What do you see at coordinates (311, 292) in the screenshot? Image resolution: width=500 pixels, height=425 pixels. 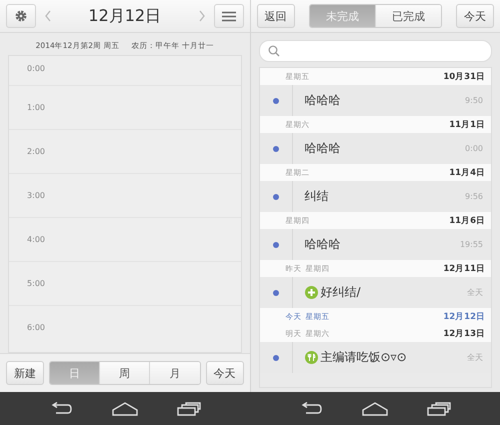 I see `plus-icon` at bounding box center [311, 292].